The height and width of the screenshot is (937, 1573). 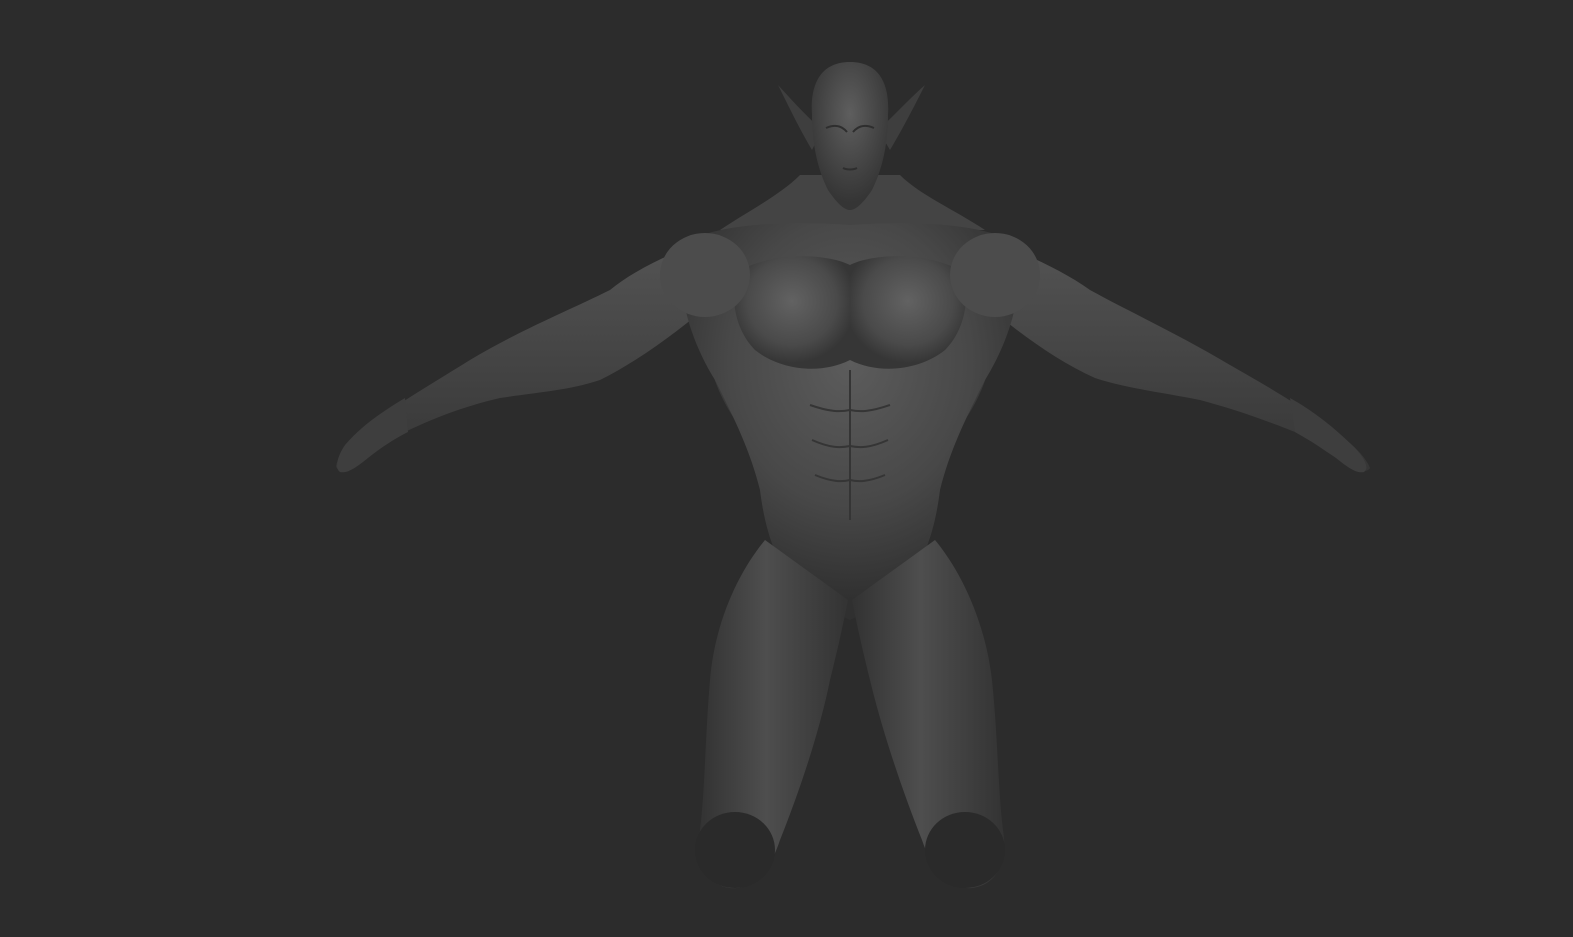 What do you see at coordinates (705, 275) in the screenshot?
I see `left-deltoid-mesh` at bounding box center [705, 275].